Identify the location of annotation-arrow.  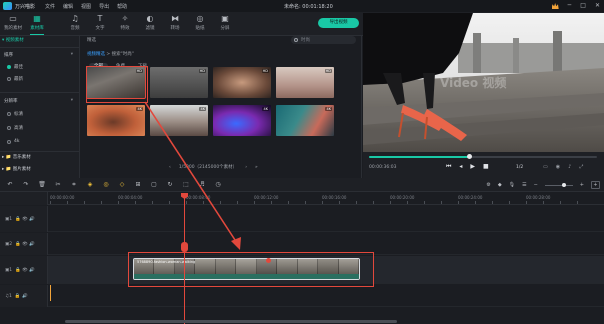
(192, 175).